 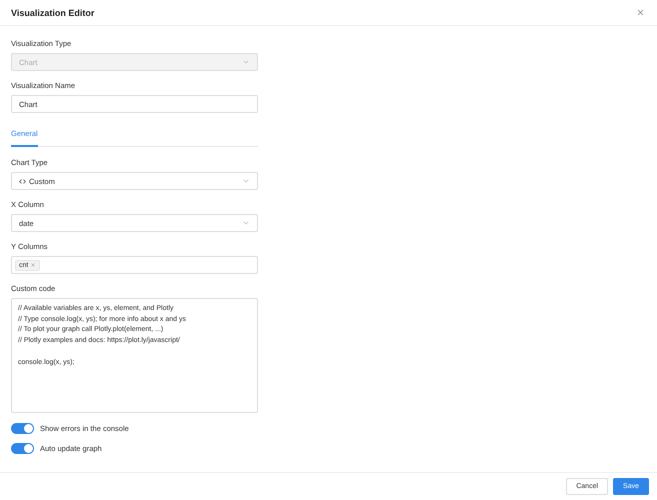 What do you see at coordinates (640, 12) in the screenshot?
I see `close-icon` at bounding box center [640, 12].